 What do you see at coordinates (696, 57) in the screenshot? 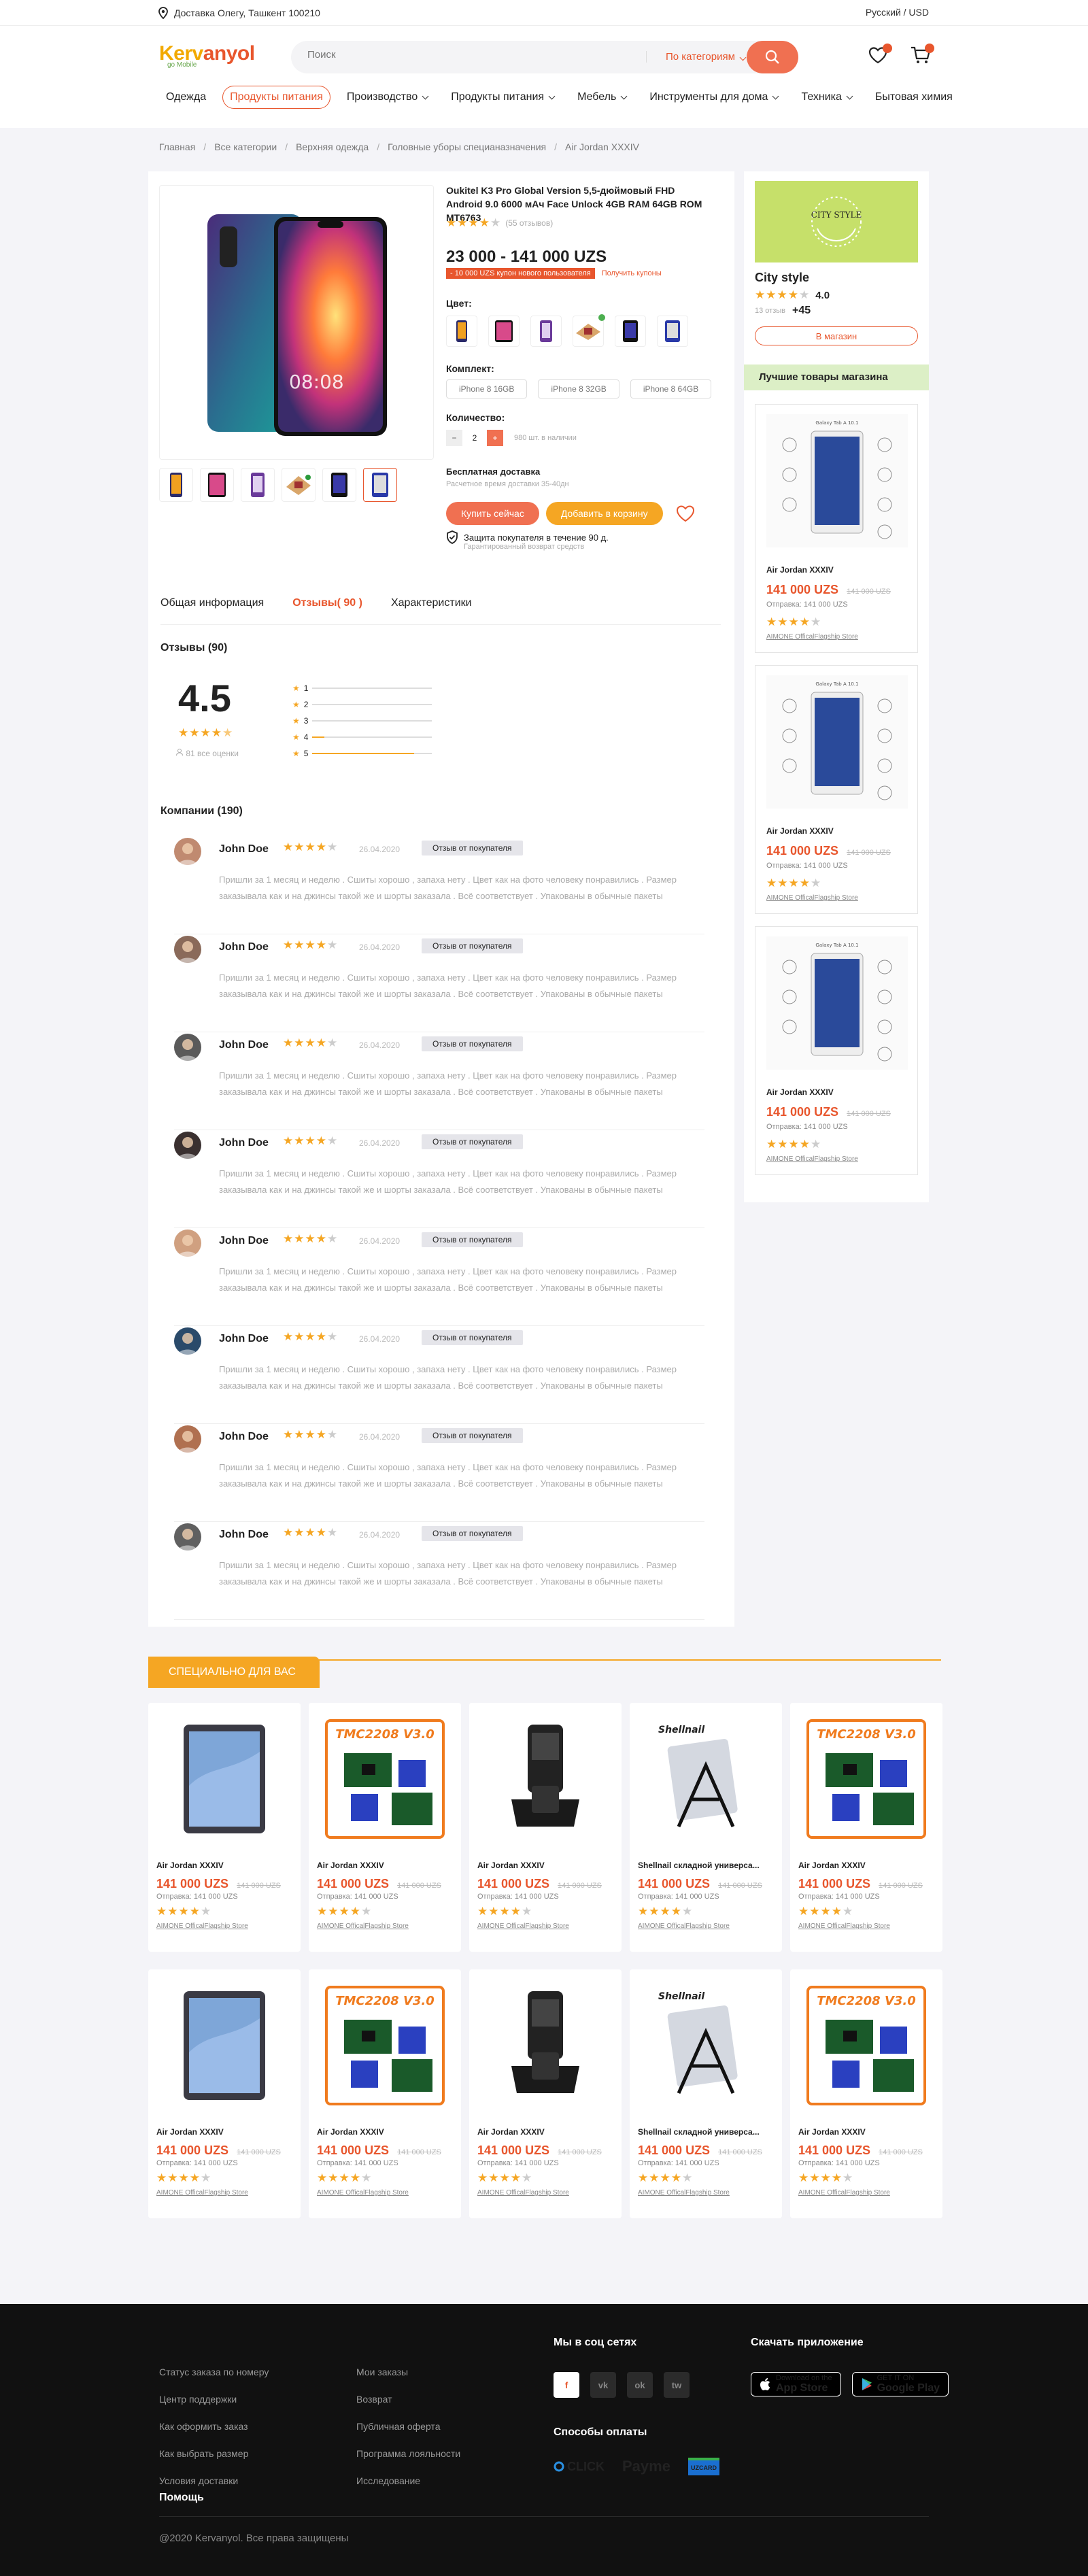
I see `category-dropdown: По категориям` at bounding box center [696, 57].